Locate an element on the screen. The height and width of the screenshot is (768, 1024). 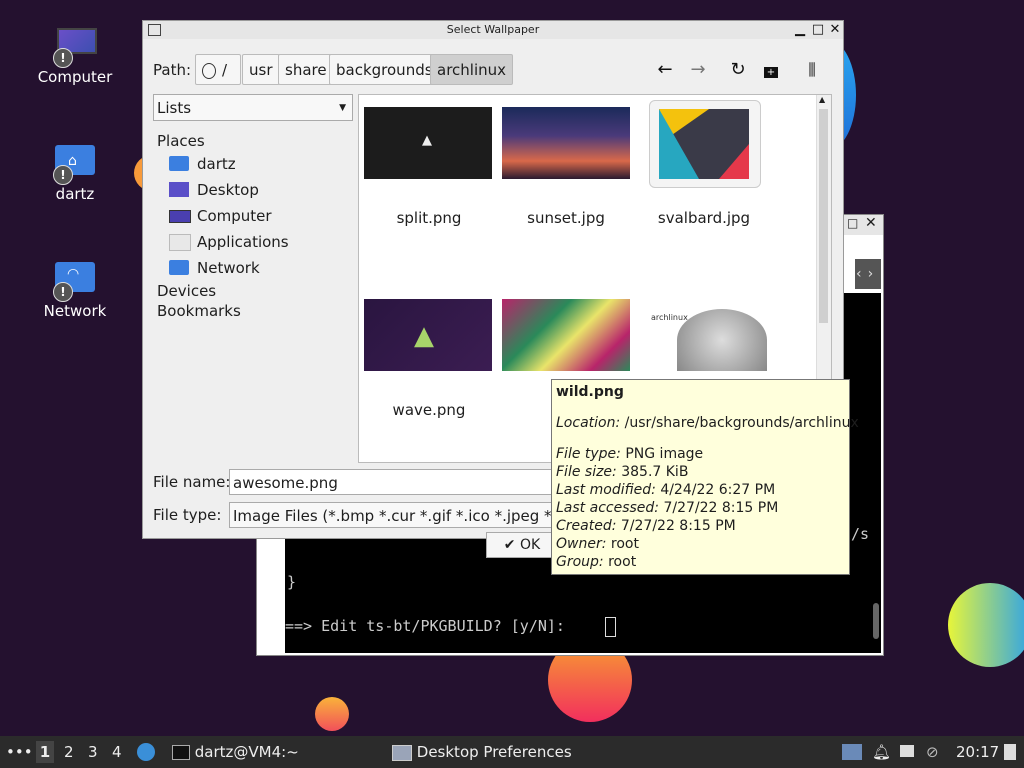
tooltip-created: Created: 7/27/22 8:15 PM is located at coordinates (646, 526).